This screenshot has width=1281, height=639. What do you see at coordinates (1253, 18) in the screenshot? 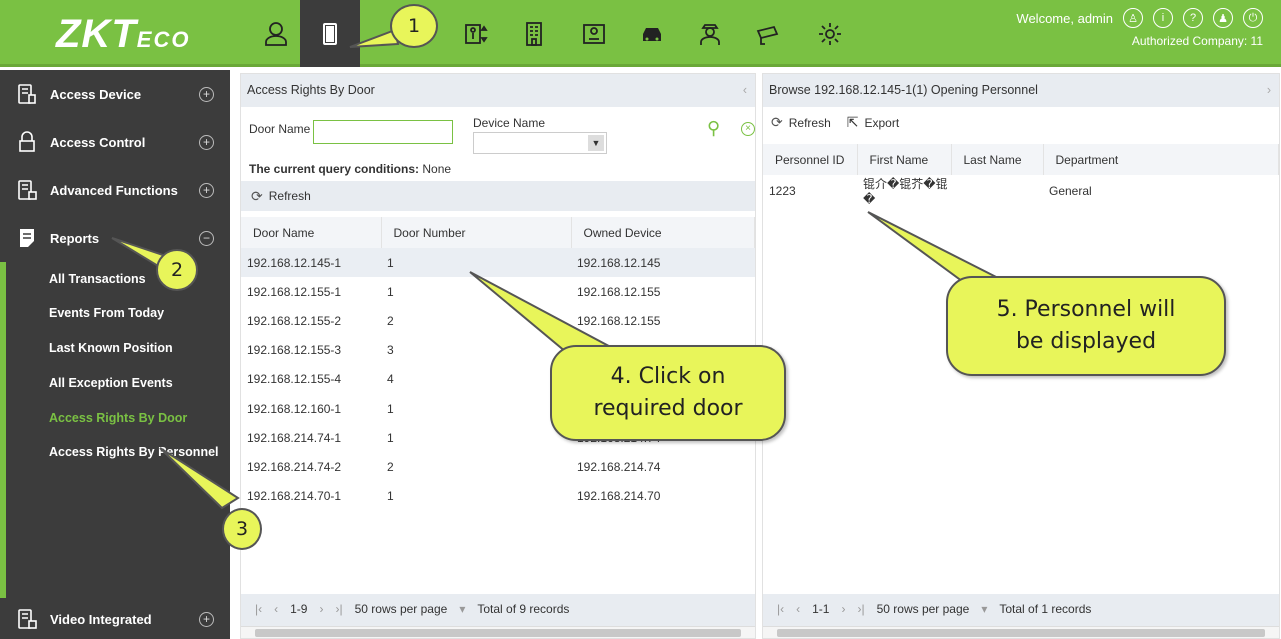
I see `power-icon: ⏻` at bounding box center [1253, 18].